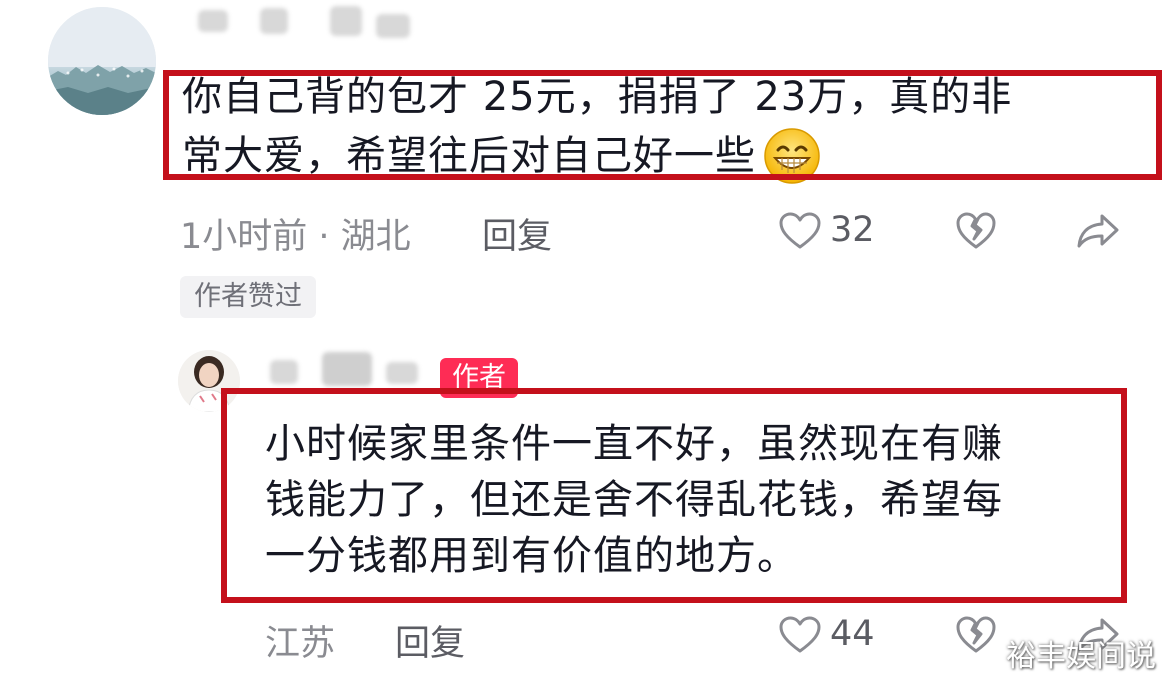  Describe the element at coordinates (102, 61) in the screenshot. I see `commenter-avatar` at that location.